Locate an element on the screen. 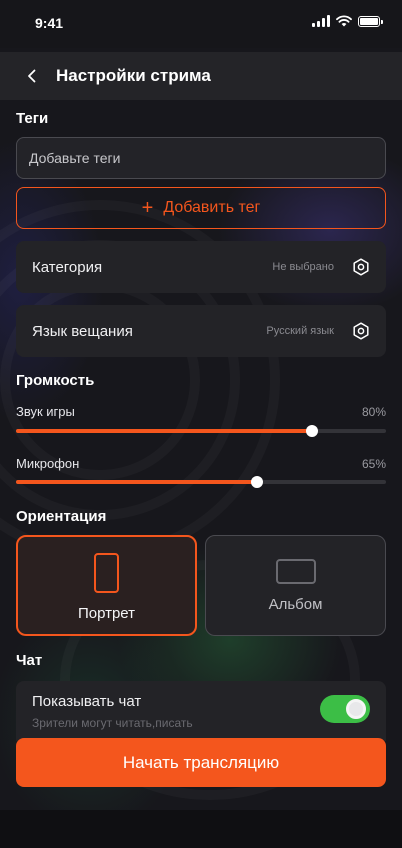  chat-section-title: Чат is located at coordinates (29, 660).